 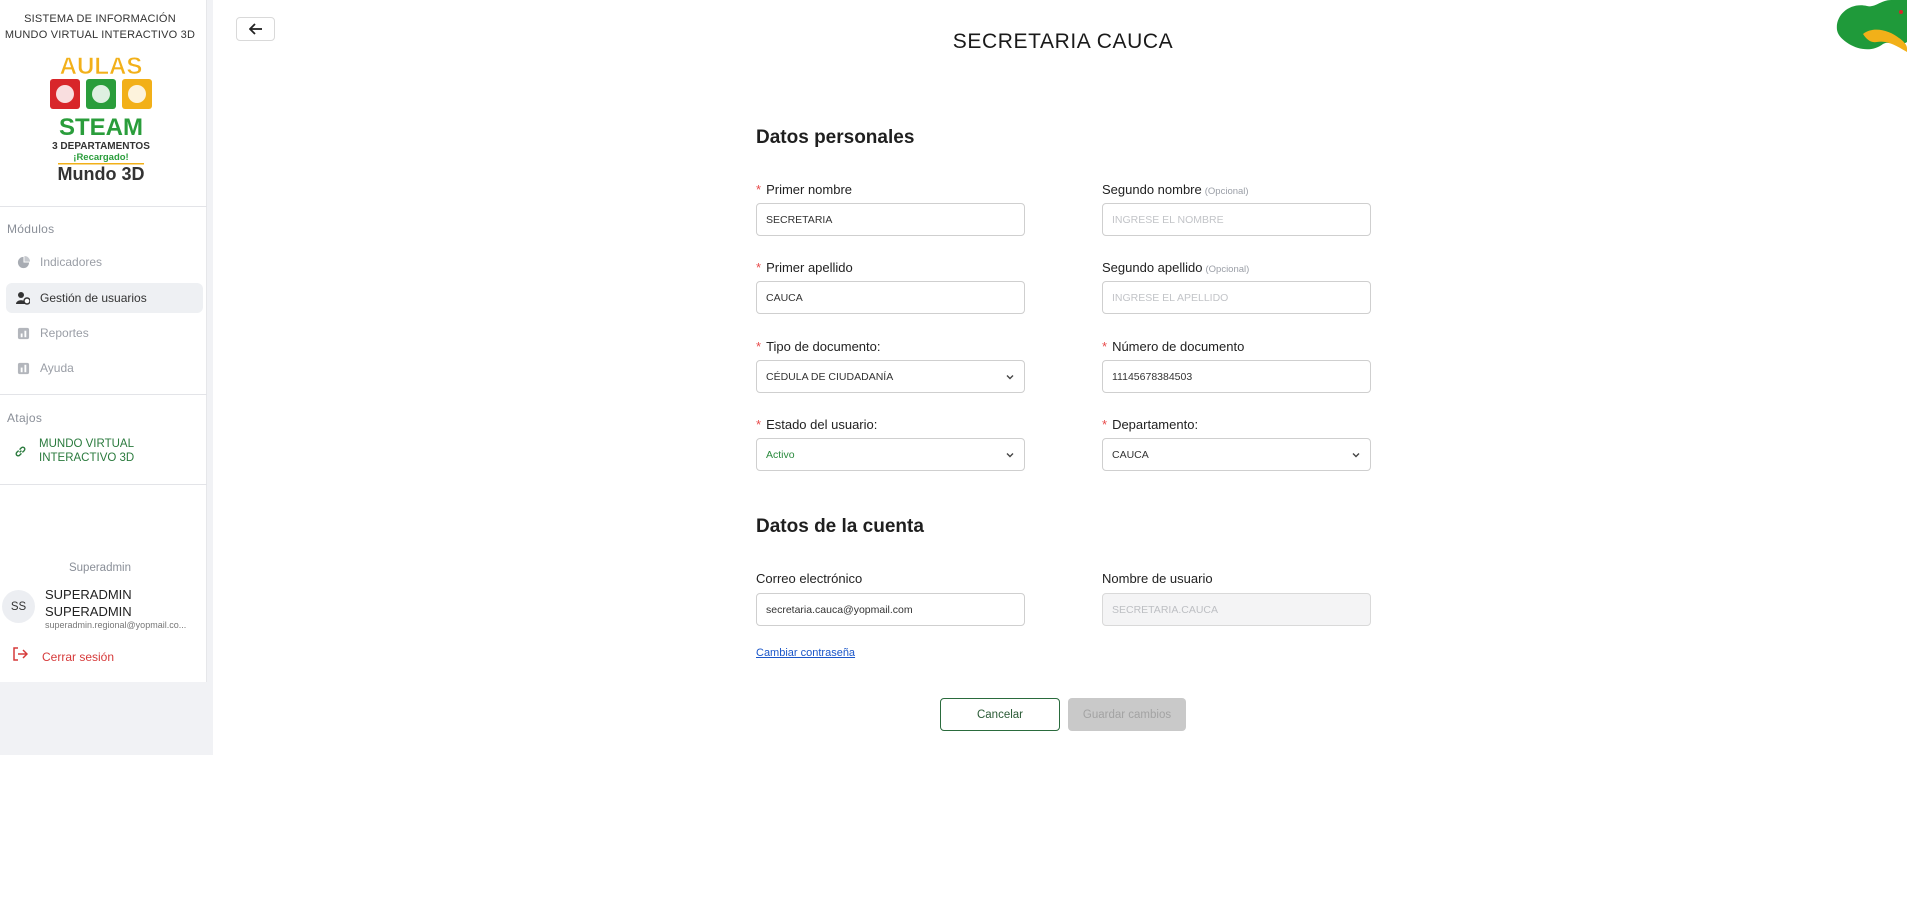 I want to click on second-lastname-input: INGRESE EL APELLIDO, so click(x=1236, y=297).